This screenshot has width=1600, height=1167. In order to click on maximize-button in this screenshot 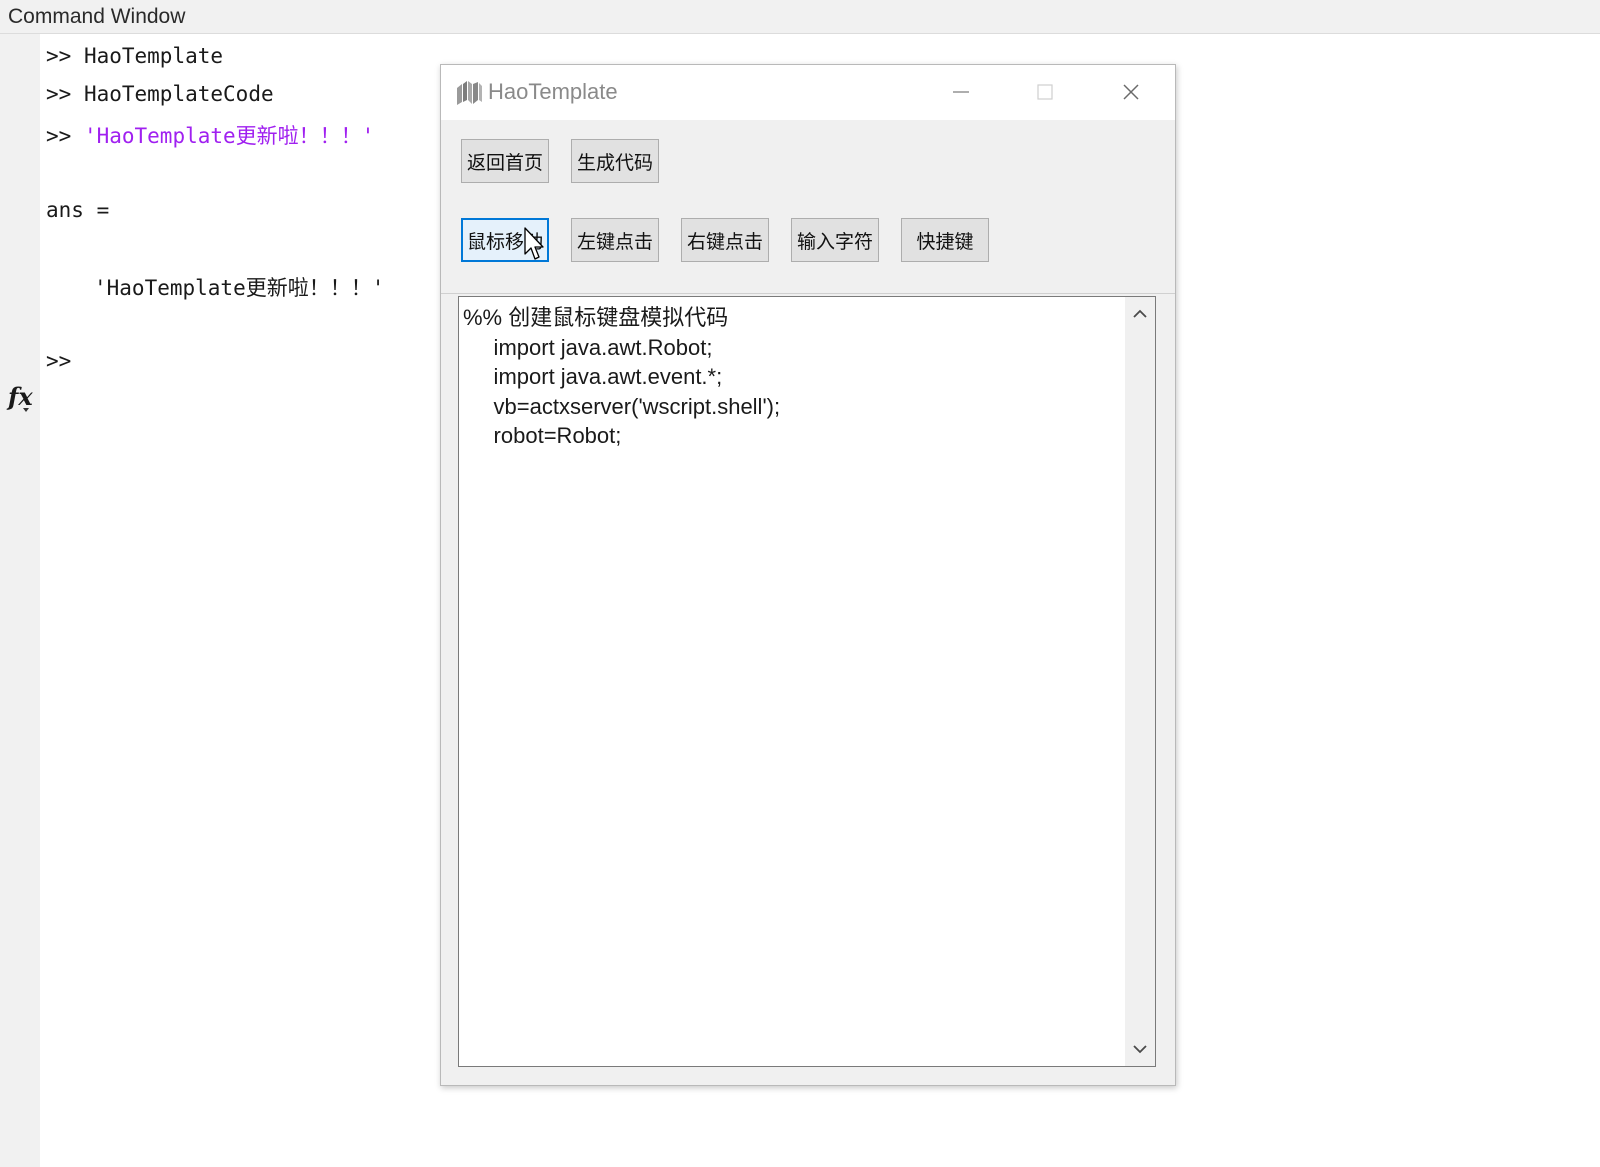, I will do `click(1045, 92)`.